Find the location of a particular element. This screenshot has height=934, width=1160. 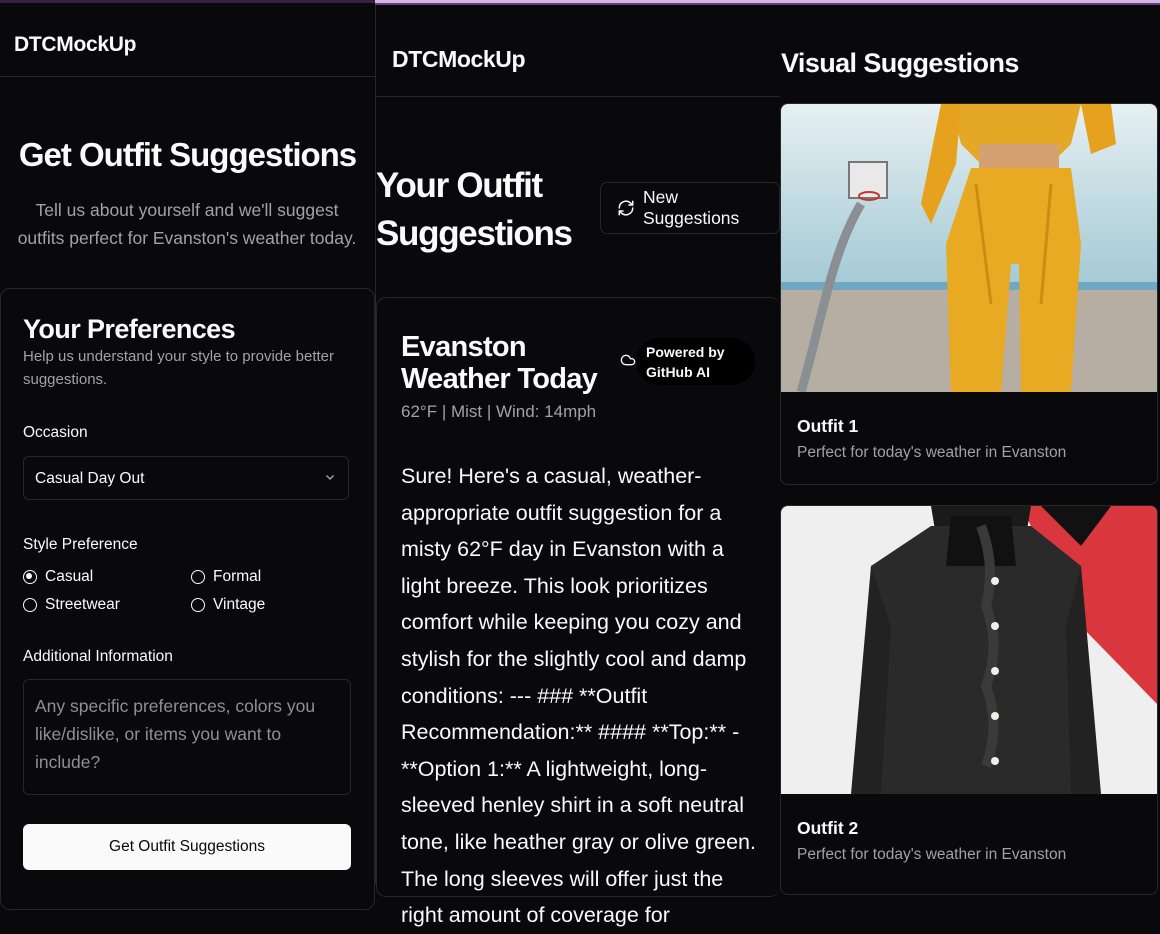

radio-label: Streetwear is located at coordinates (82, 604).